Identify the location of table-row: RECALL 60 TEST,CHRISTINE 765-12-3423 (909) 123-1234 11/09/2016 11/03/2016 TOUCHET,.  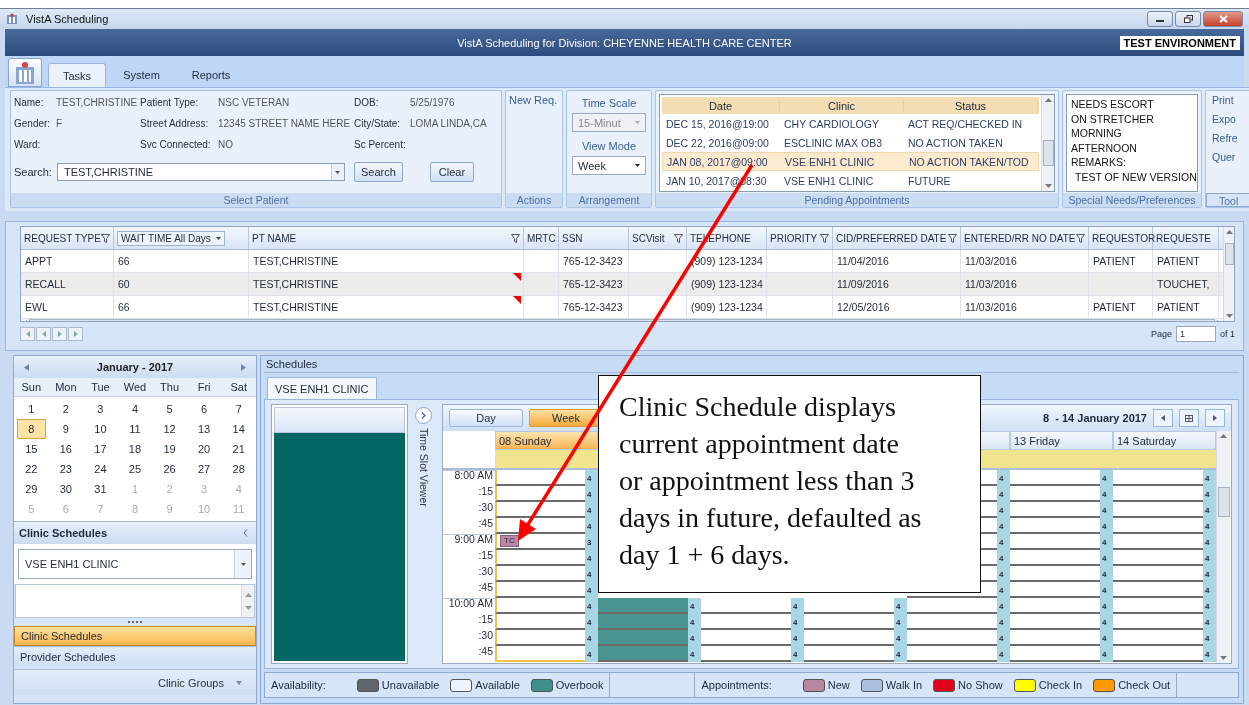
(622, 284).